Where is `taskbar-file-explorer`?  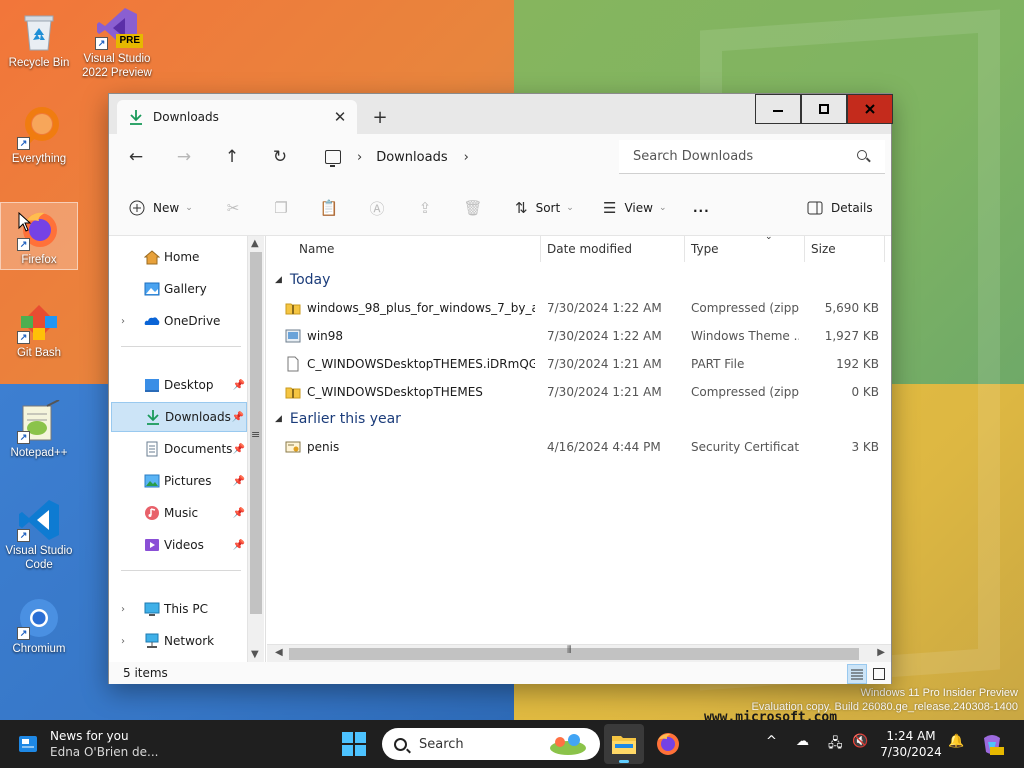
taskbar-file-explorer is located at coordinates (624, 744).